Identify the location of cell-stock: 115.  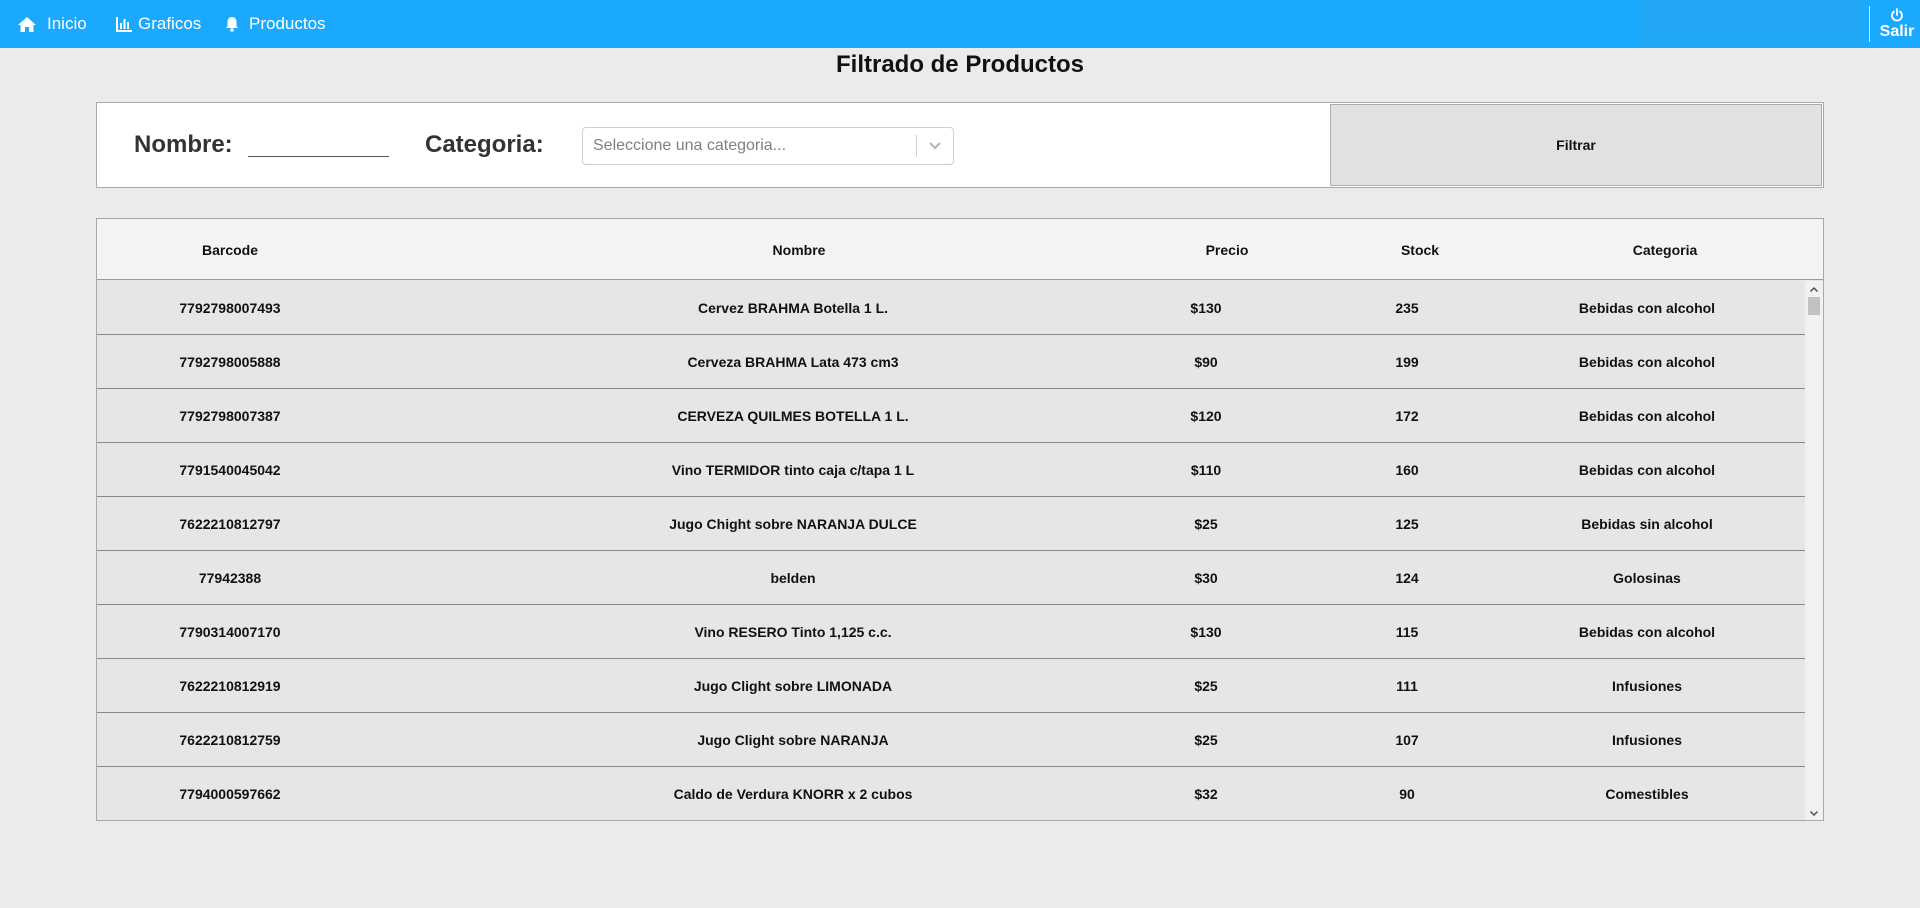
(1407, 631).